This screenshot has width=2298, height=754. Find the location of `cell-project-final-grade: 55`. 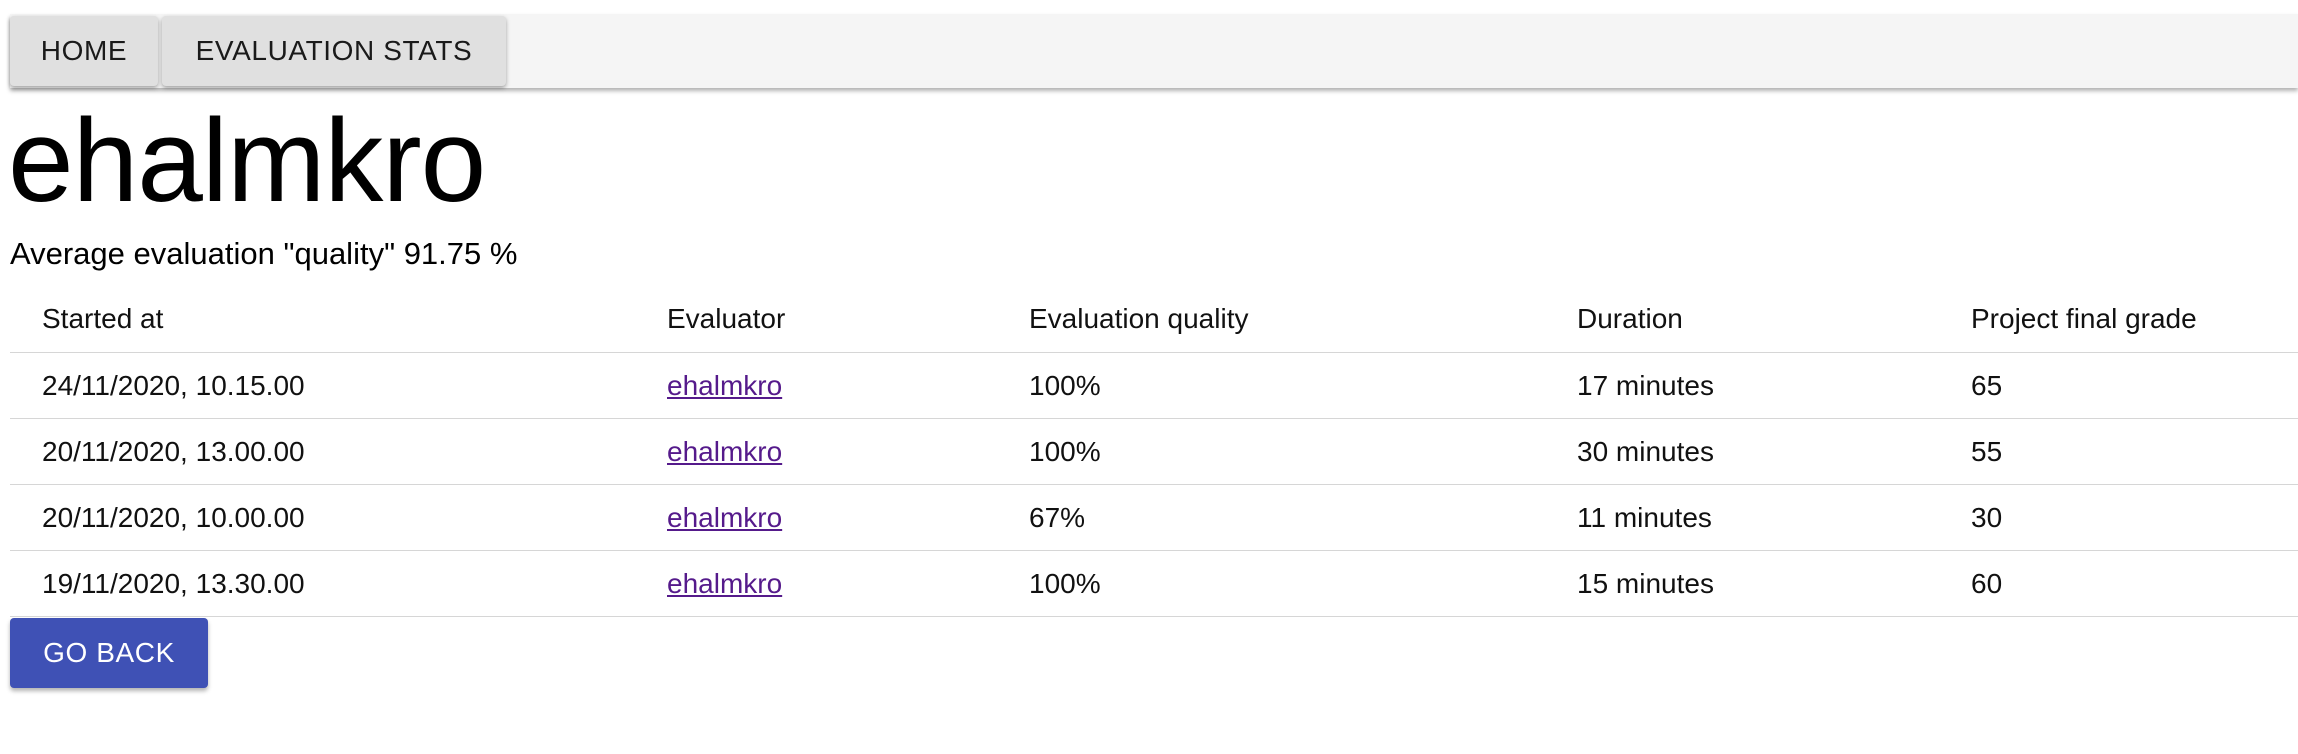

cell-project-final-grade: 55 is located at coordinates (2118, 451).